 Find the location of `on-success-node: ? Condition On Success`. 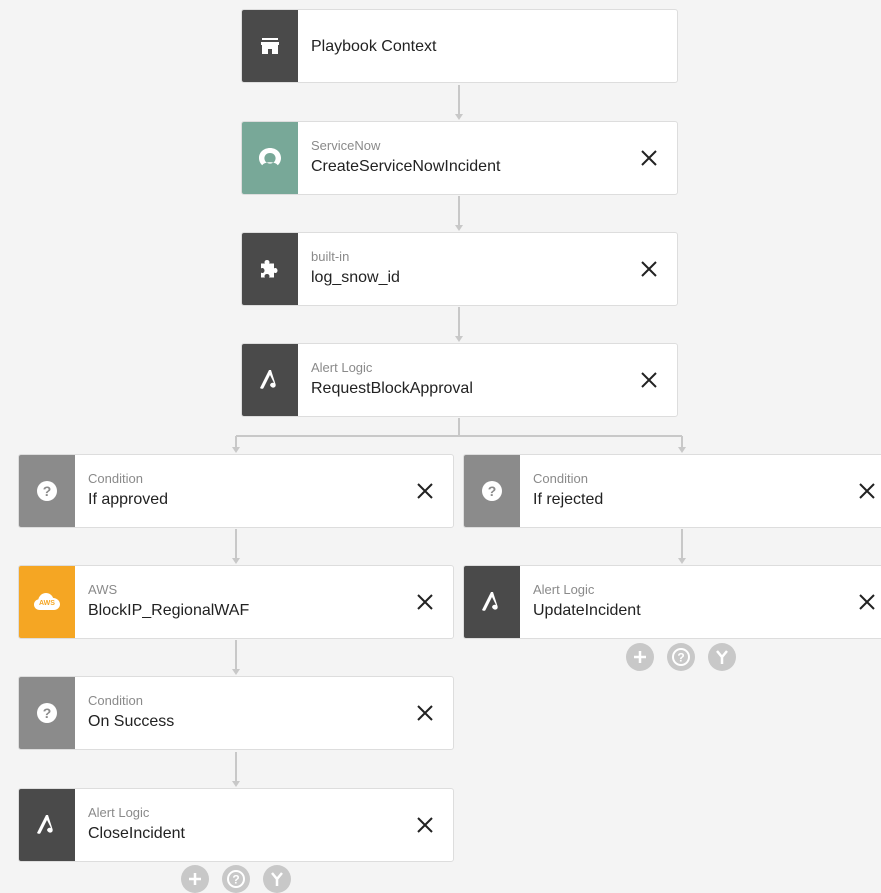

on-success-node: ? Condition On Success is located at coordinates (236, 713).